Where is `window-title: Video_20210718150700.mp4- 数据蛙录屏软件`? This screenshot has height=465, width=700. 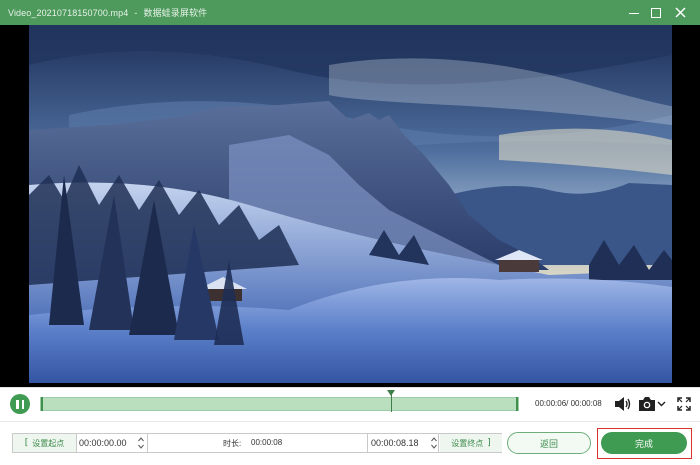 window-title: Video_20210718150700.mp4- 数据蛙录屏软件 is located at coordinates (107, 12).